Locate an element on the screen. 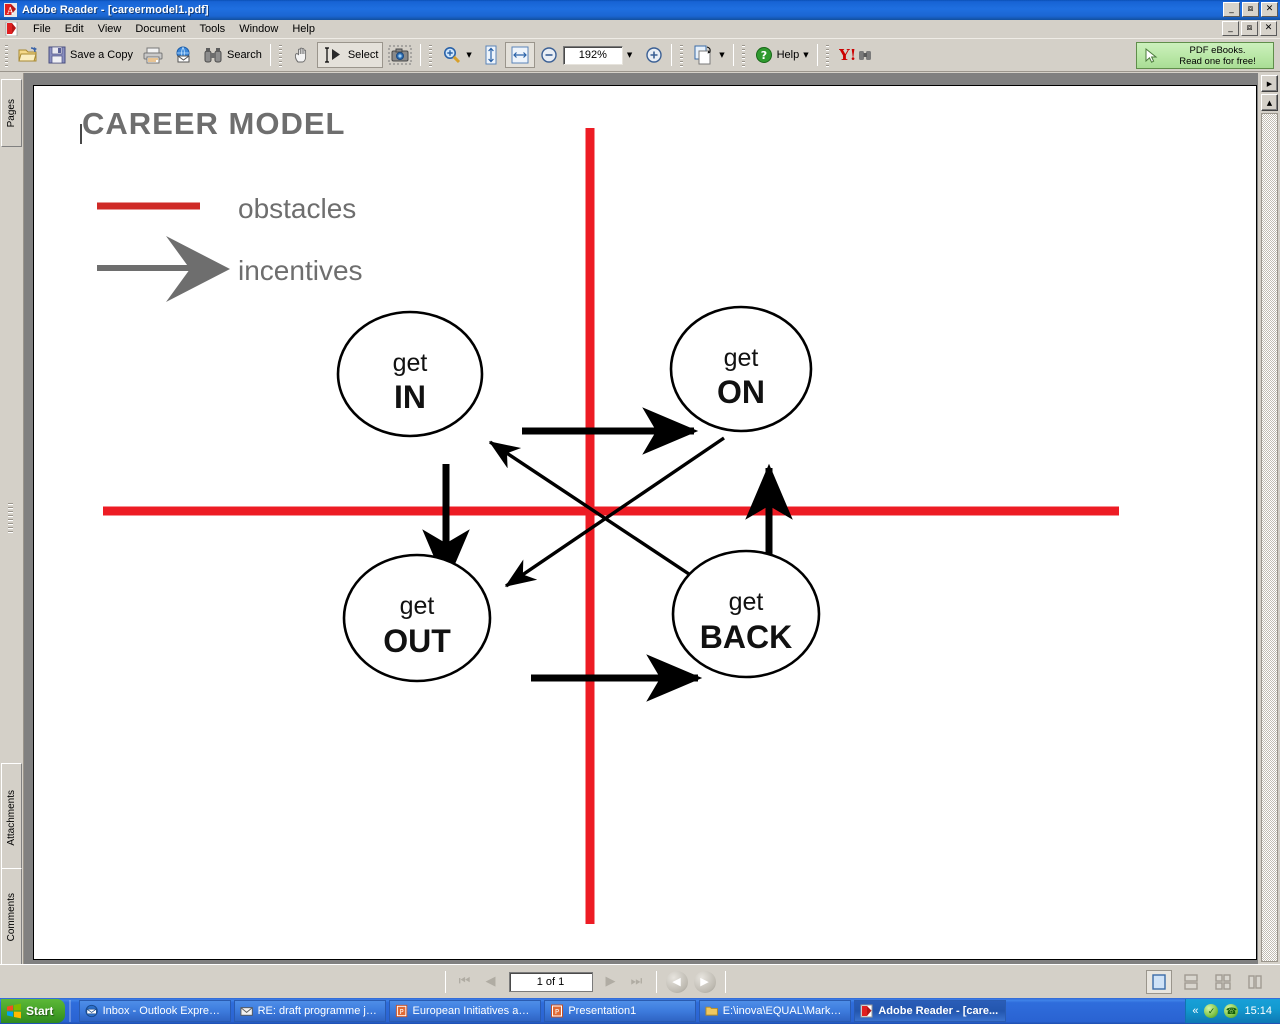 This screenshot has width=1280, height=1024. node-get-out-small: get is located at coordinates (417, 606).